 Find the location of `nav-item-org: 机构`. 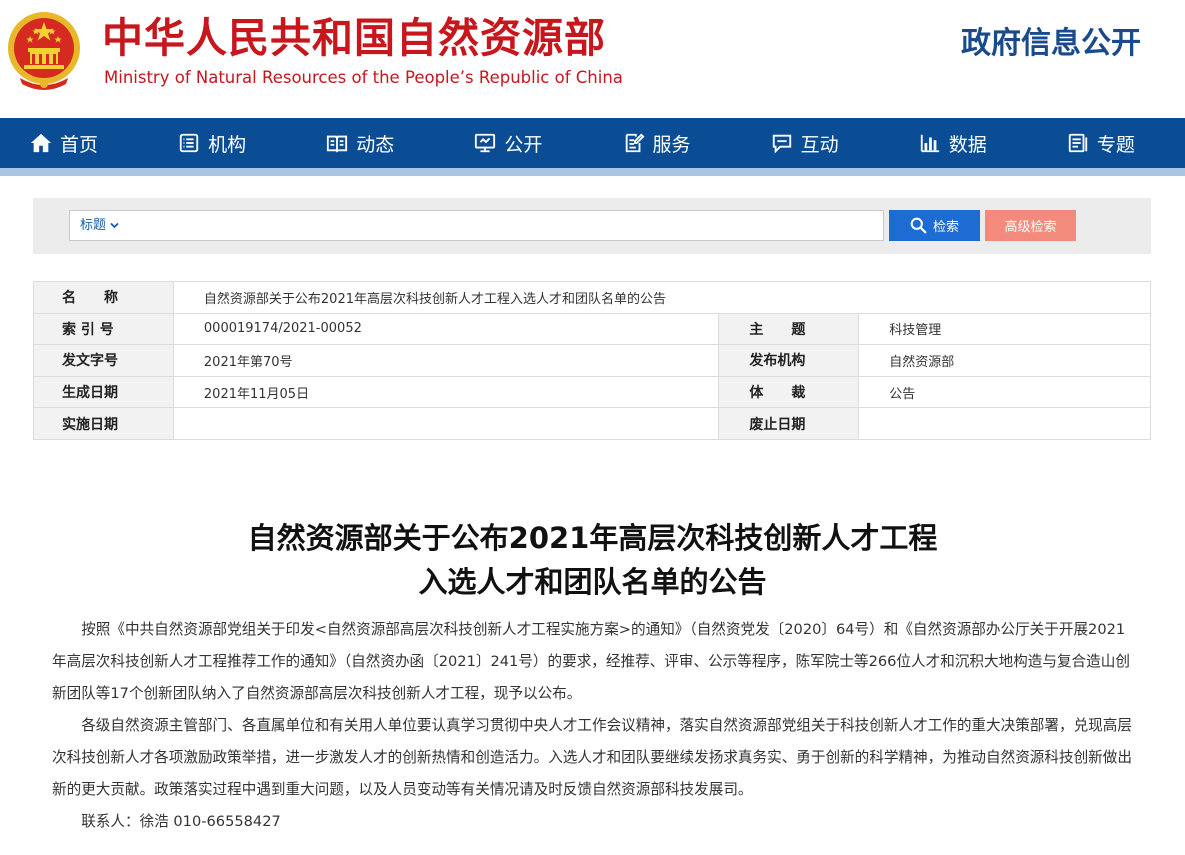

nav-item-org: 机构 is located at coordinates (222, 143).